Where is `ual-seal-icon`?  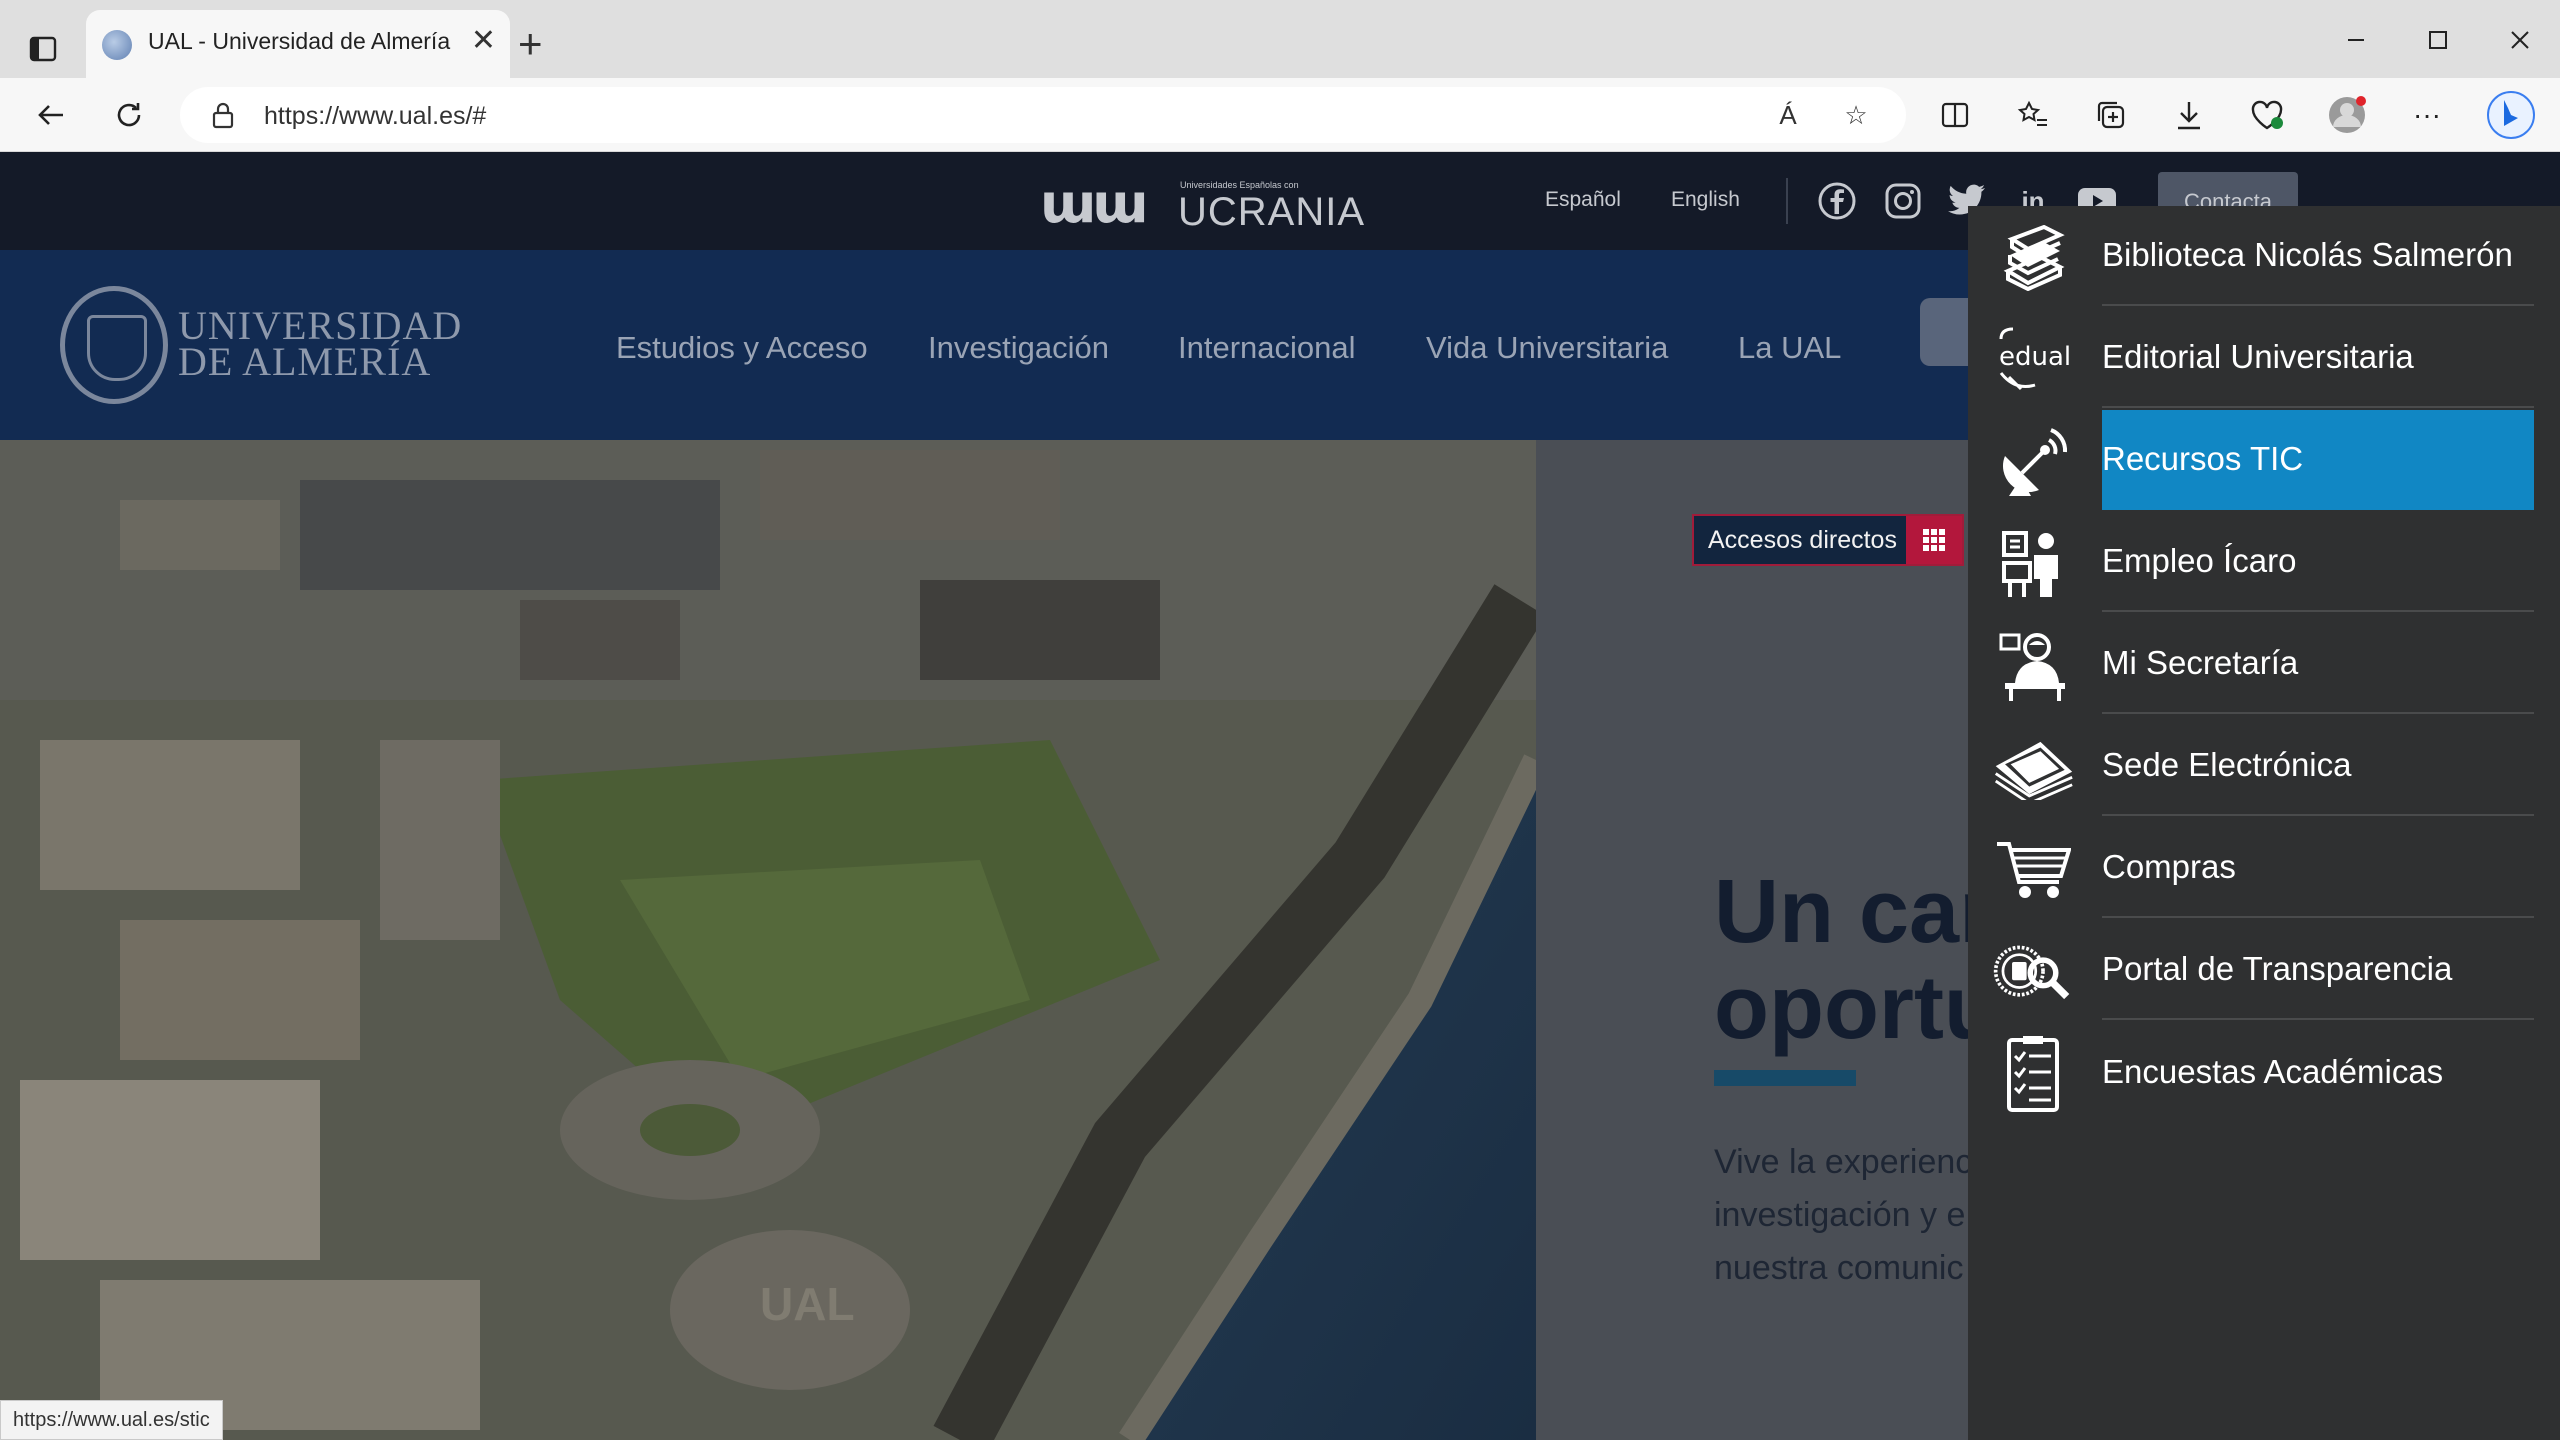 ual-seal-icon is located at coordinates (114, 345).